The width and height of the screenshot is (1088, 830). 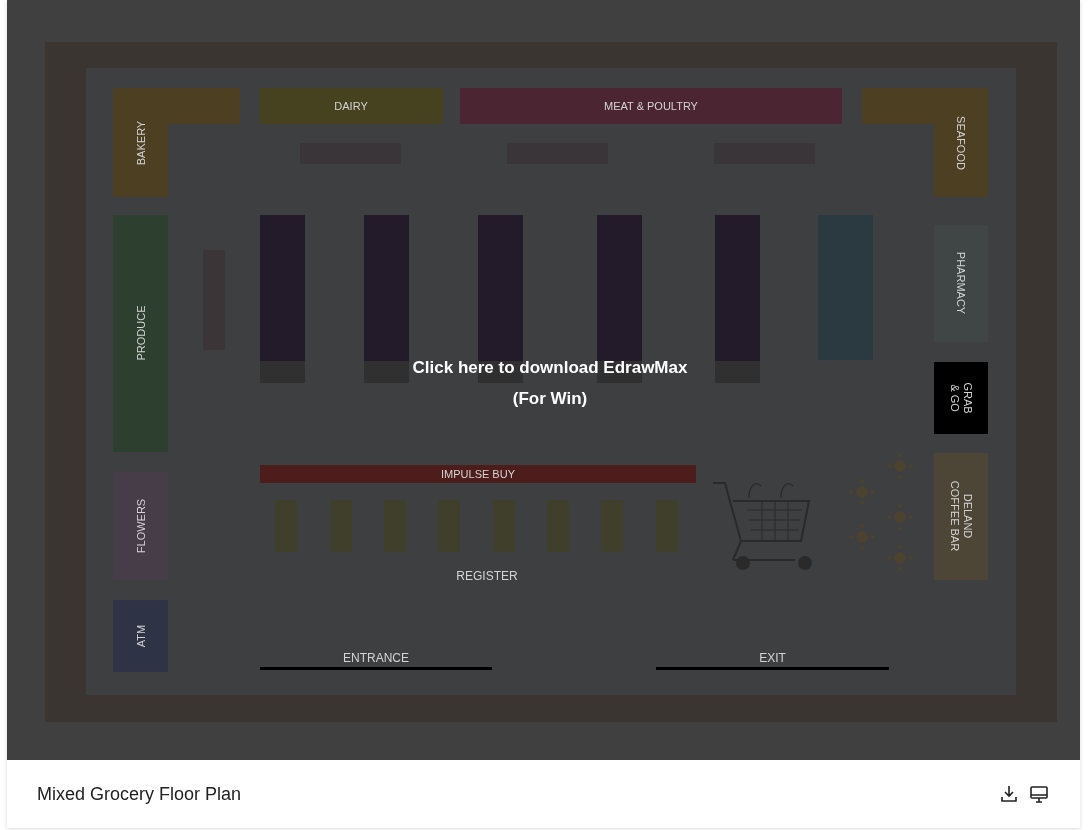 I want to click on door-label: EXIT, so click(x=772, y=658).